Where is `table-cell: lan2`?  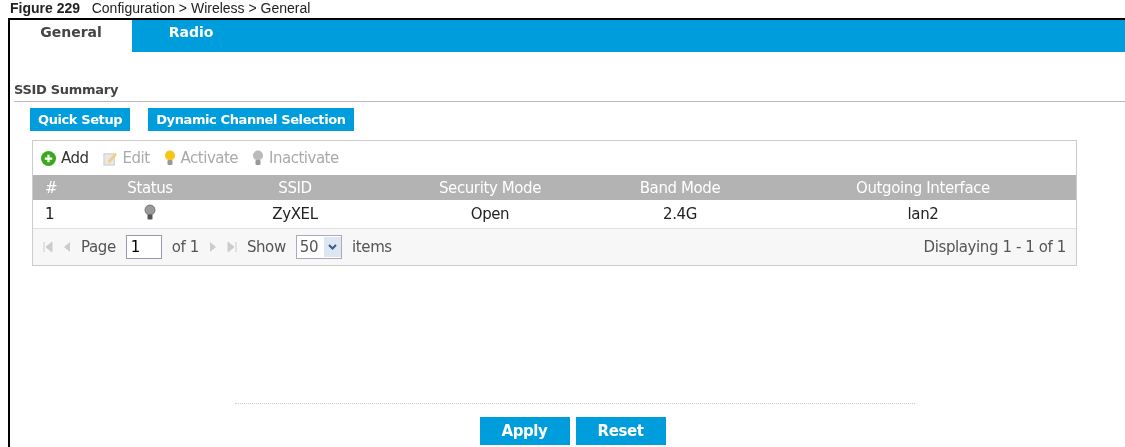
table-cell: lan2 is located at coordinates (923, 214).